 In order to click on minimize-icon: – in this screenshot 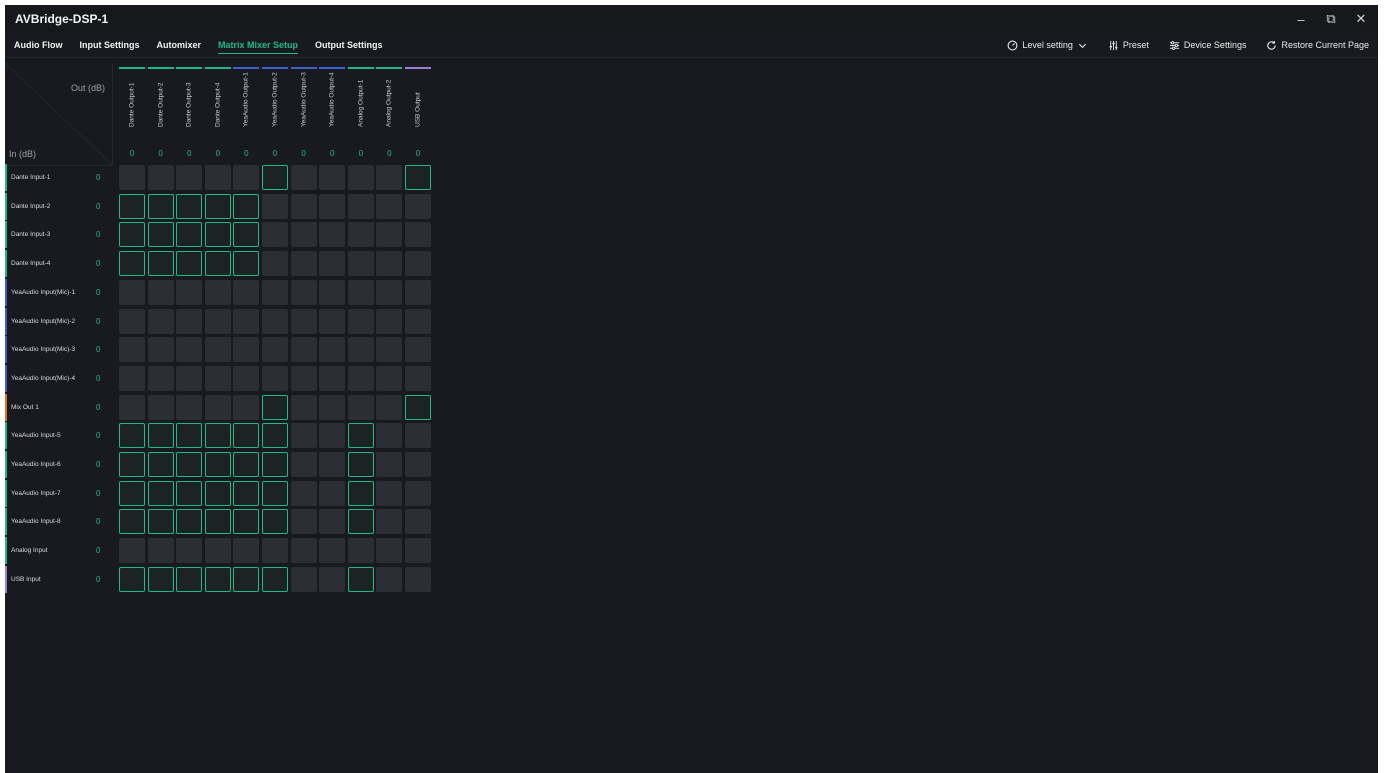, I will do `click(1301, 19)`.